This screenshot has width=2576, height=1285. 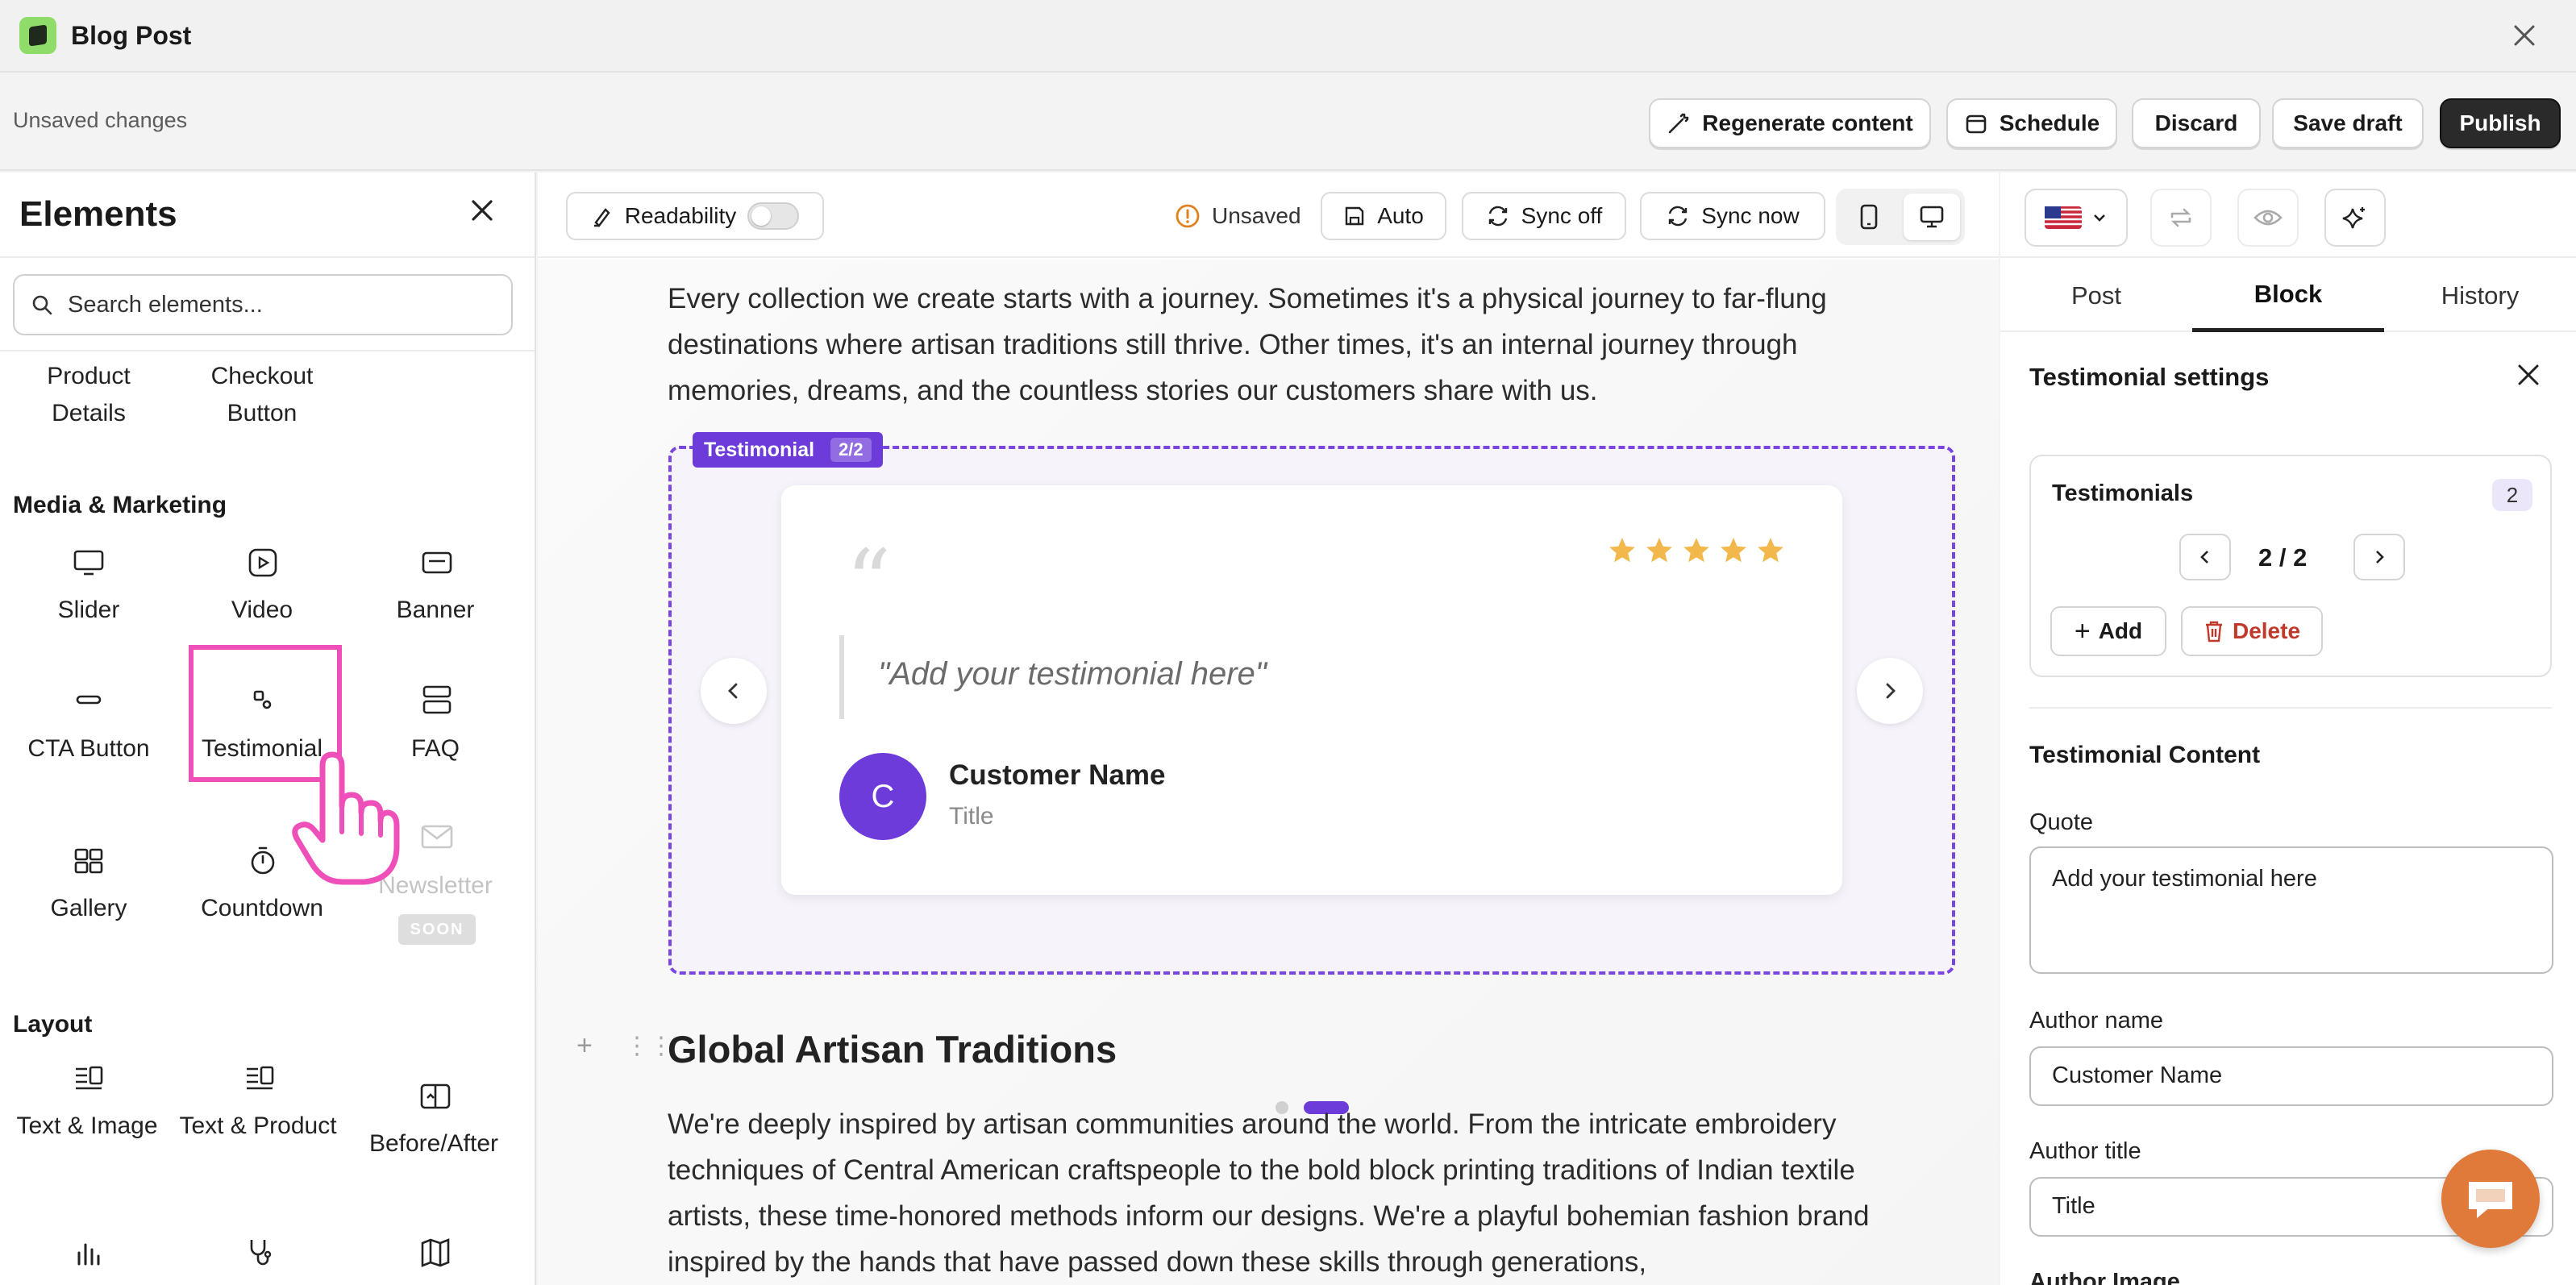 What do you see at coordinates (435, 1252) in the screenshot?
I see `map-icon` at bounding box center [435, 1252].